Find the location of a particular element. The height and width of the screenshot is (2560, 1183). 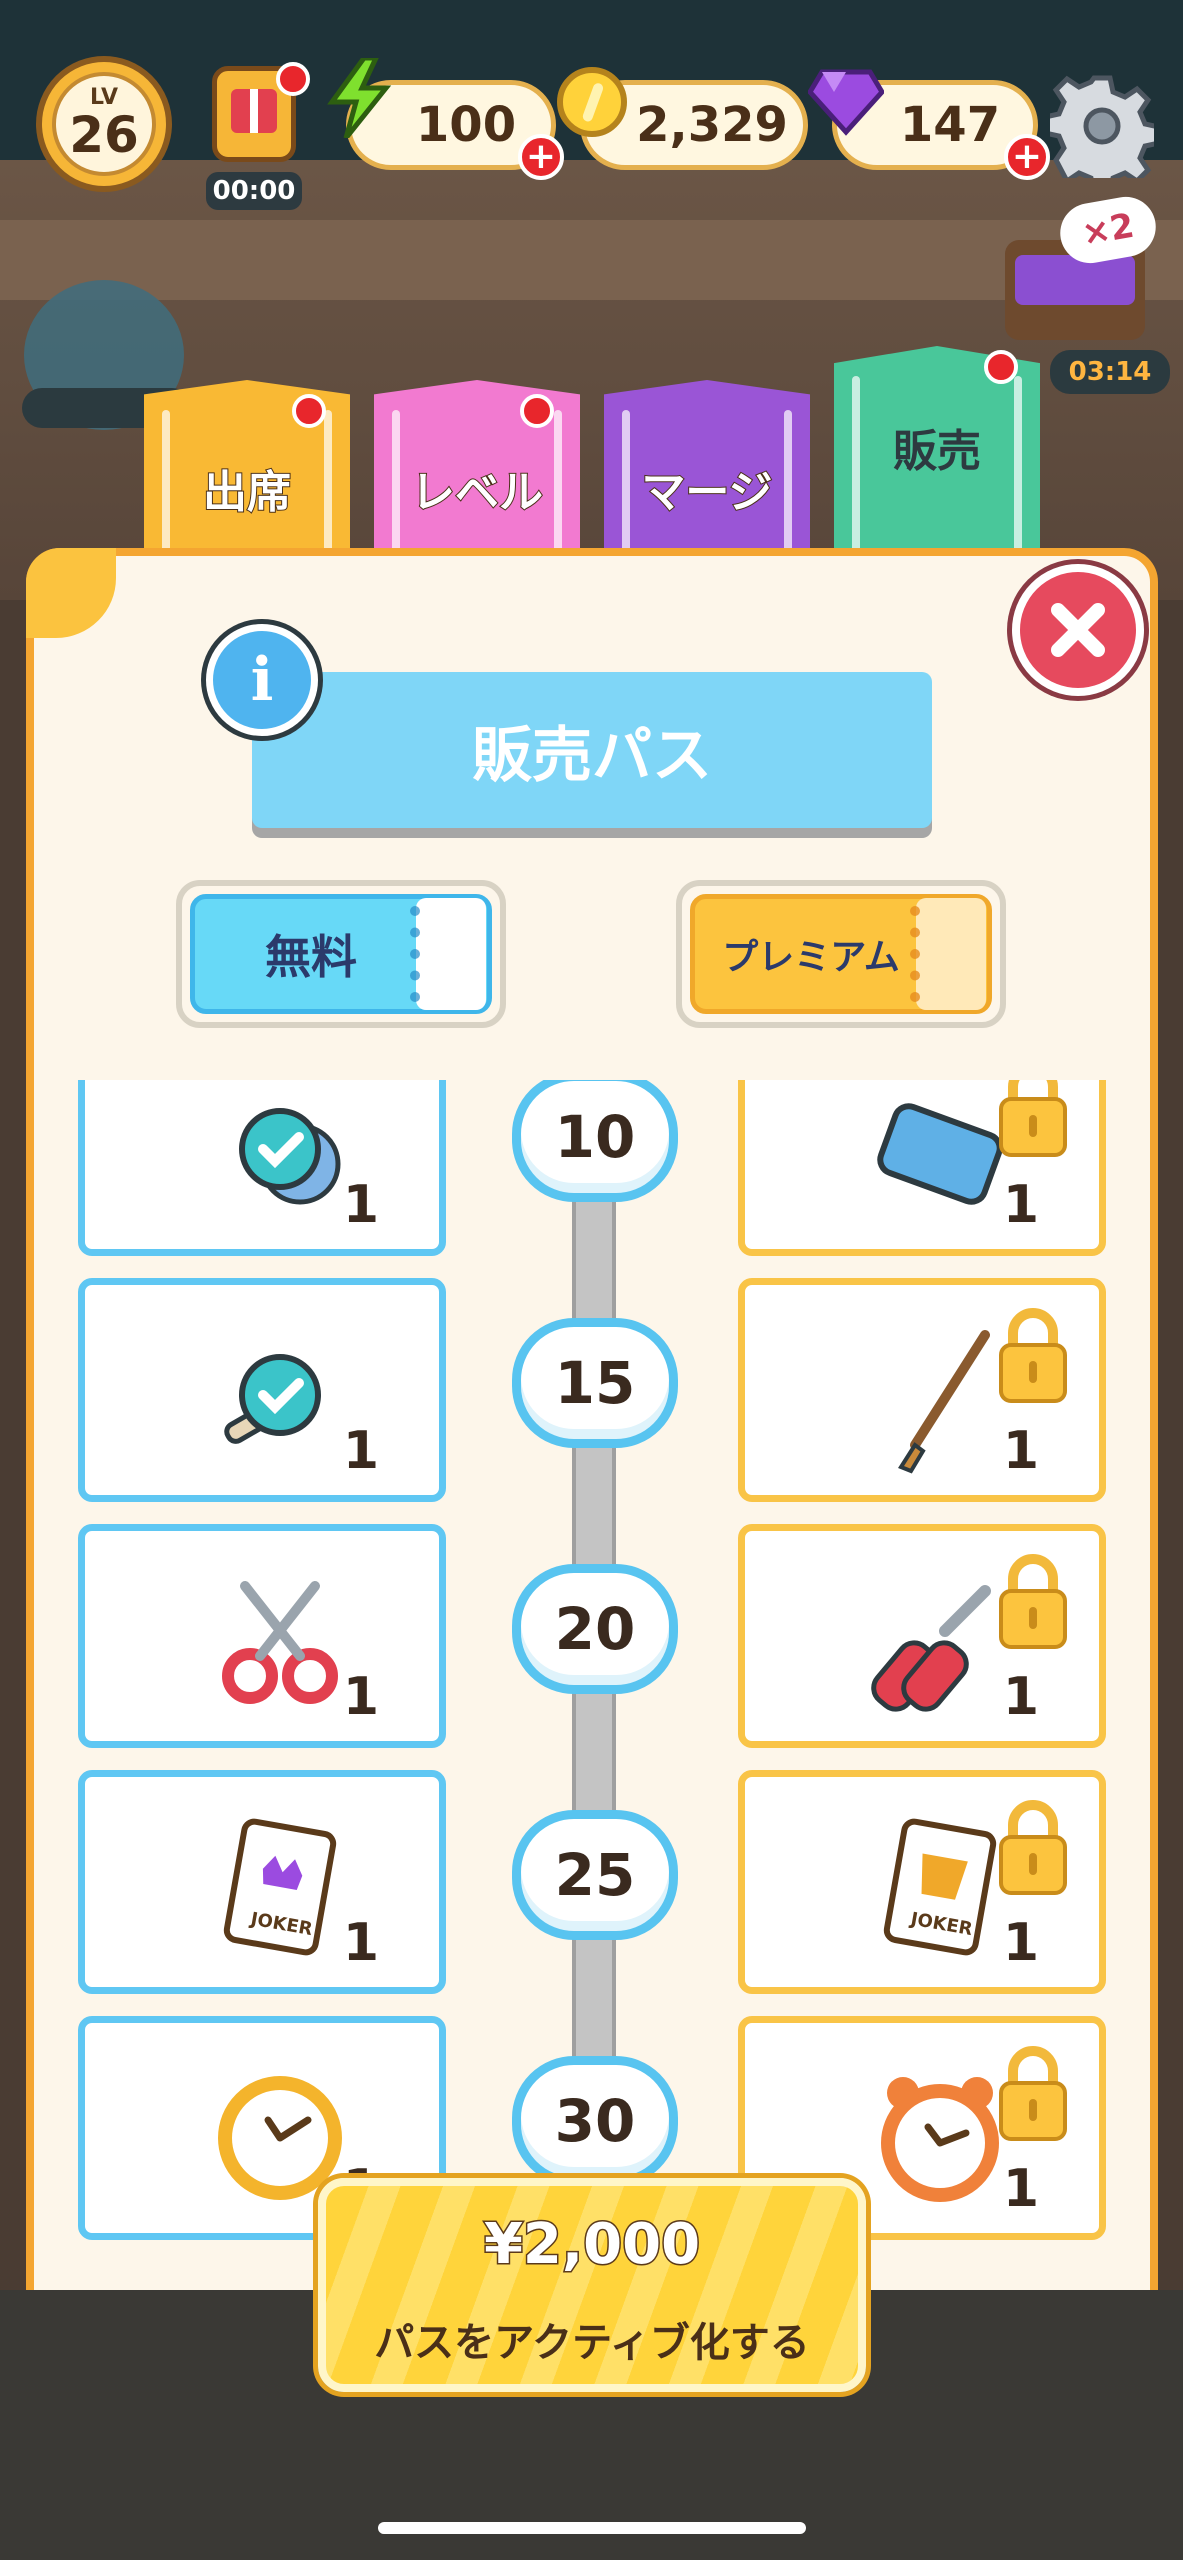

reward-row: 1 10 1 is located at coordinates (592, 1168).